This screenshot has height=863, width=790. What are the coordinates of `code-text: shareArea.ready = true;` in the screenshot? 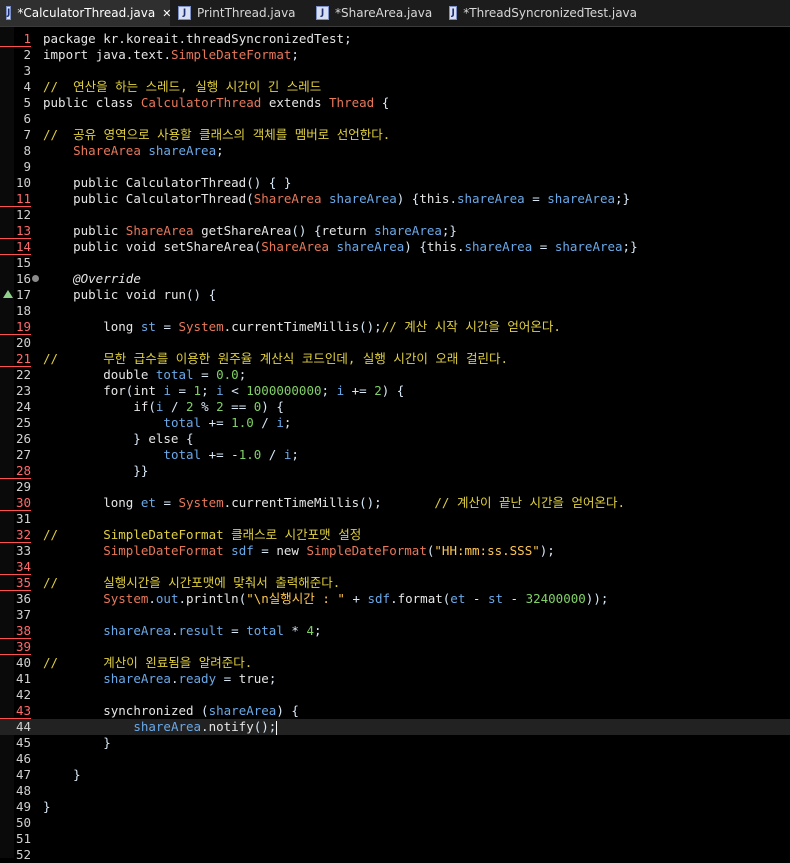 It's located at (159, 679).